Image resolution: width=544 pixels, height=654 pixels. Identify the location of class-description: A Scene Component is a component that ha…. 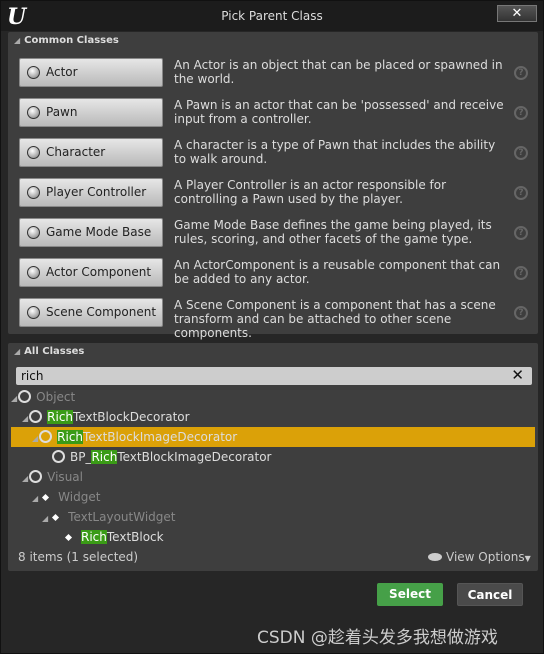
(335, 319).